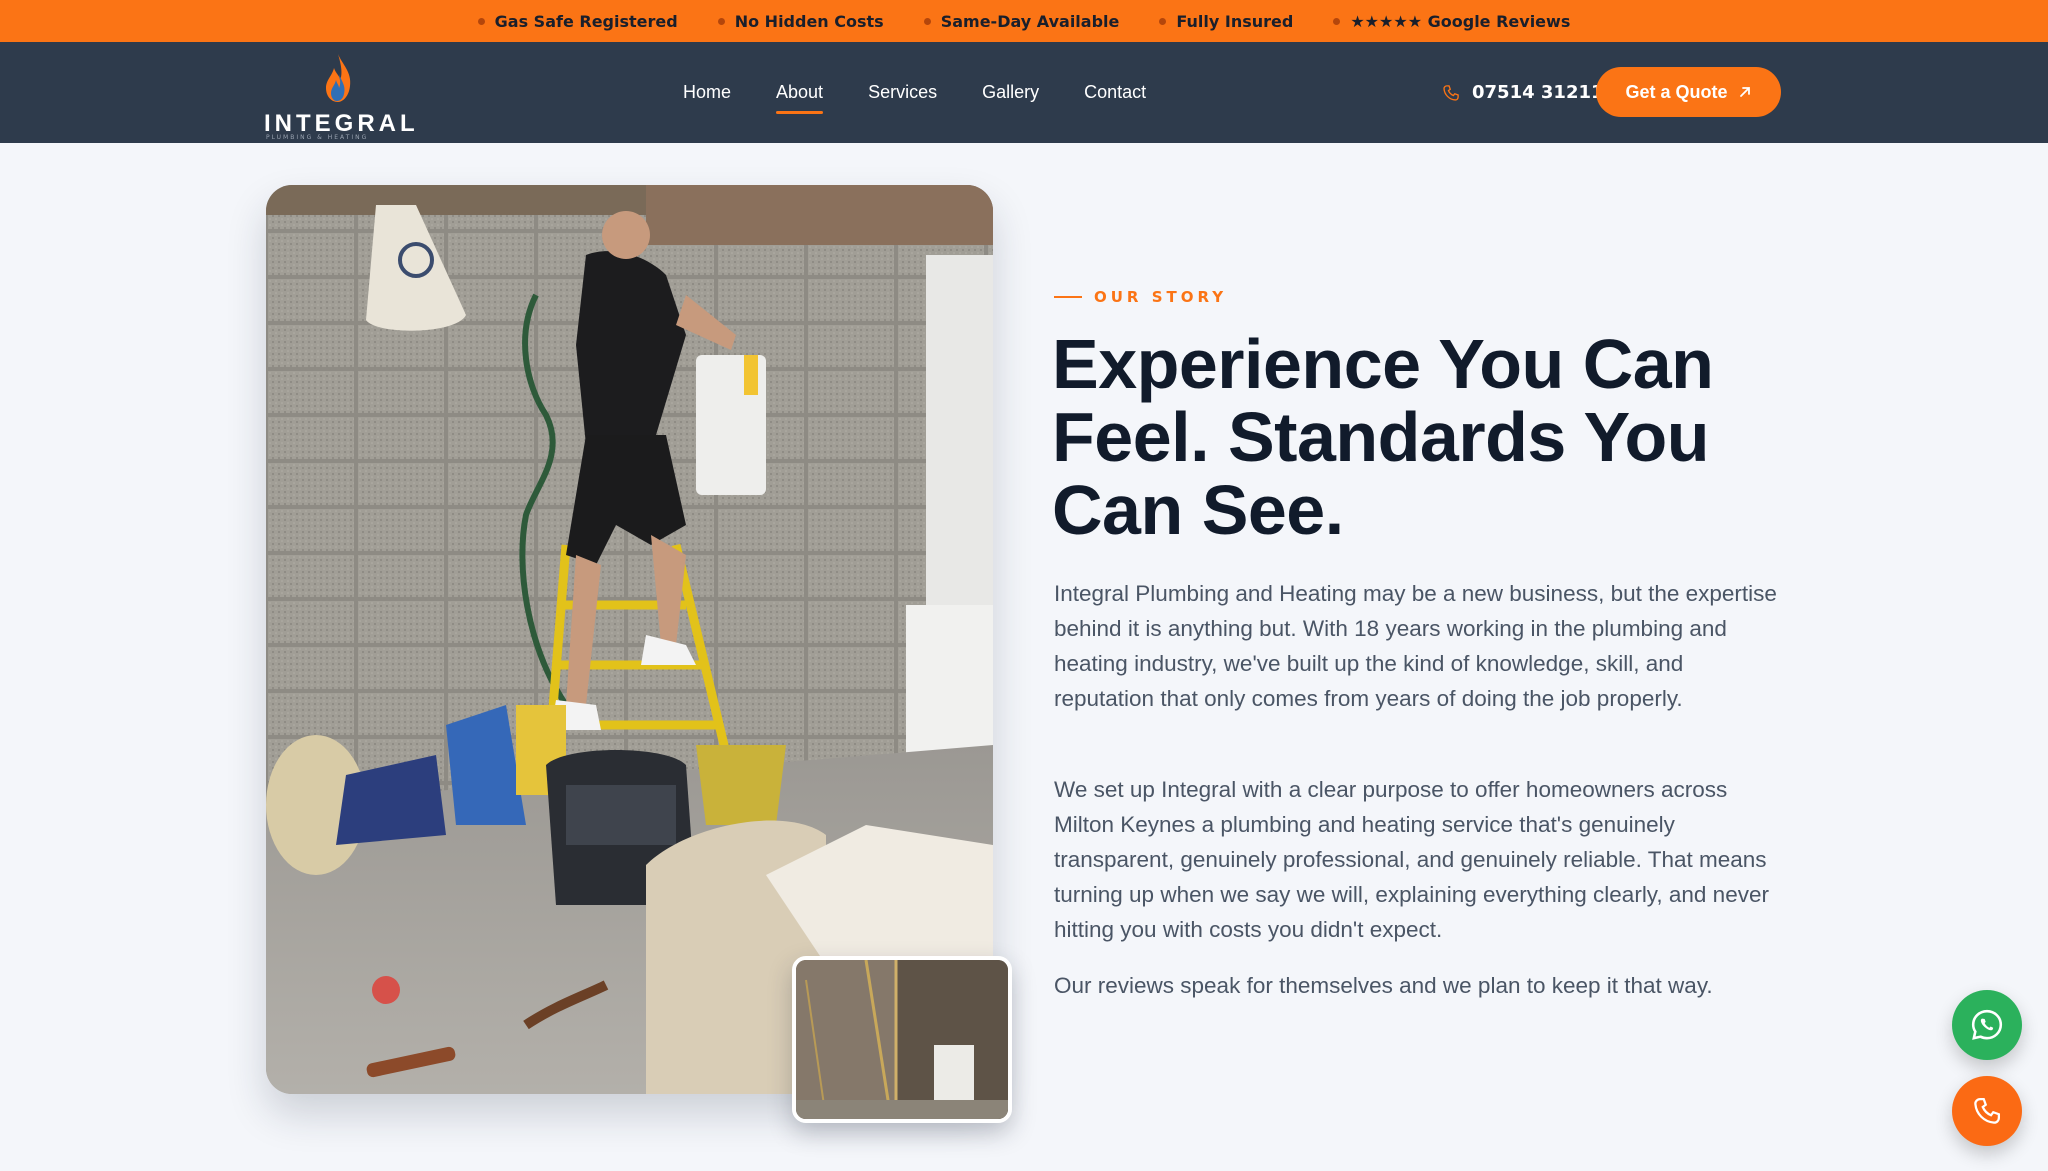 This screenshot has width=2048, height=1171. Describe the element at coordinates (1115, 92) in the screenshot. I see `nav-link-contact: Contact` at that location.